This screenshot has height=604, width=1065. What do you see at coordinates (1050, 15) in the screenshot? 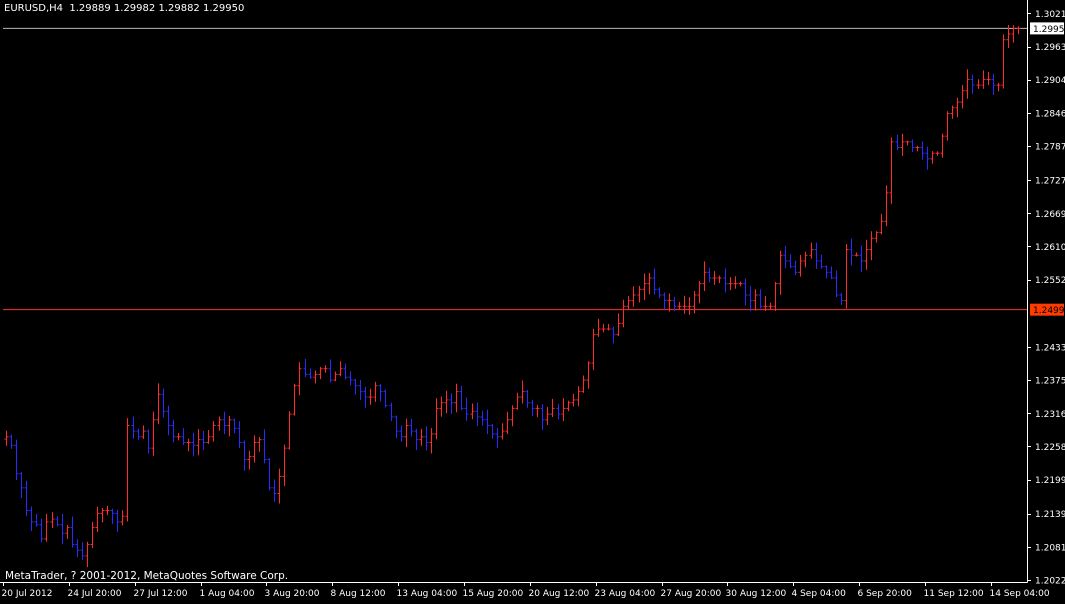
I see `y-tick-label: 1.30215` at bounding box center [1050, 15].